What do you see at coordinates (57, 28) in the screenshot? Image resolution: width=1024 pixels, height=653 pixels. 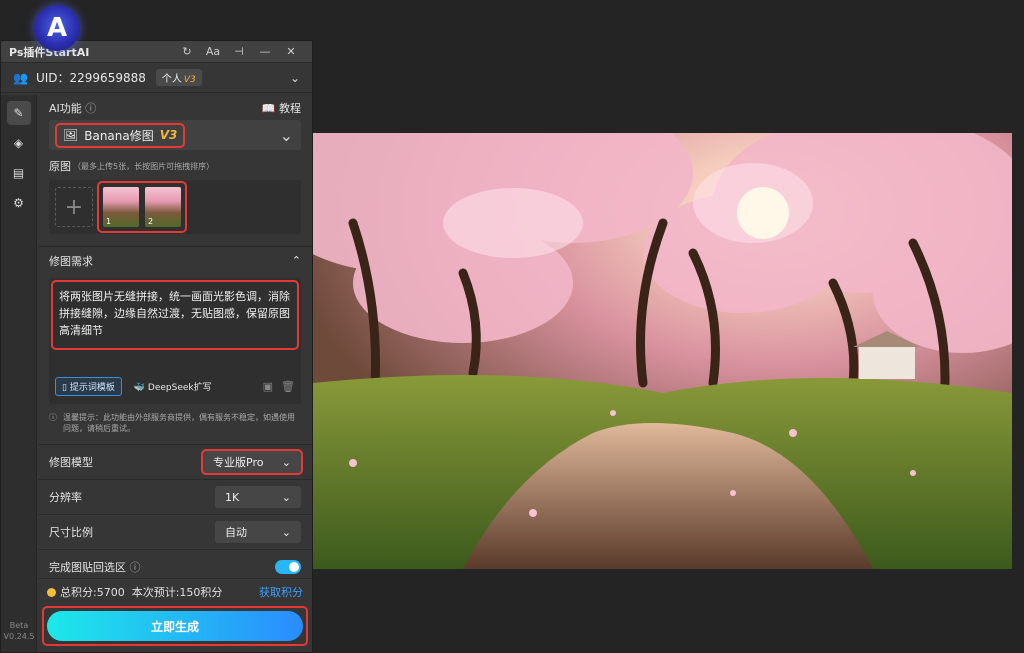 I see `app-logo: A` at bounding box center [57, 28].